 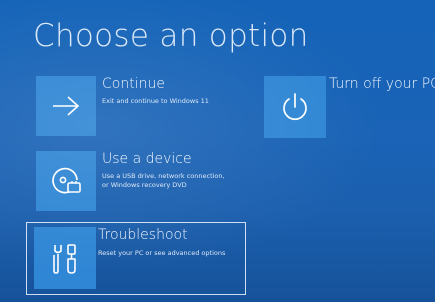 I want to click on tools-icon, so click(x=64, y=259).